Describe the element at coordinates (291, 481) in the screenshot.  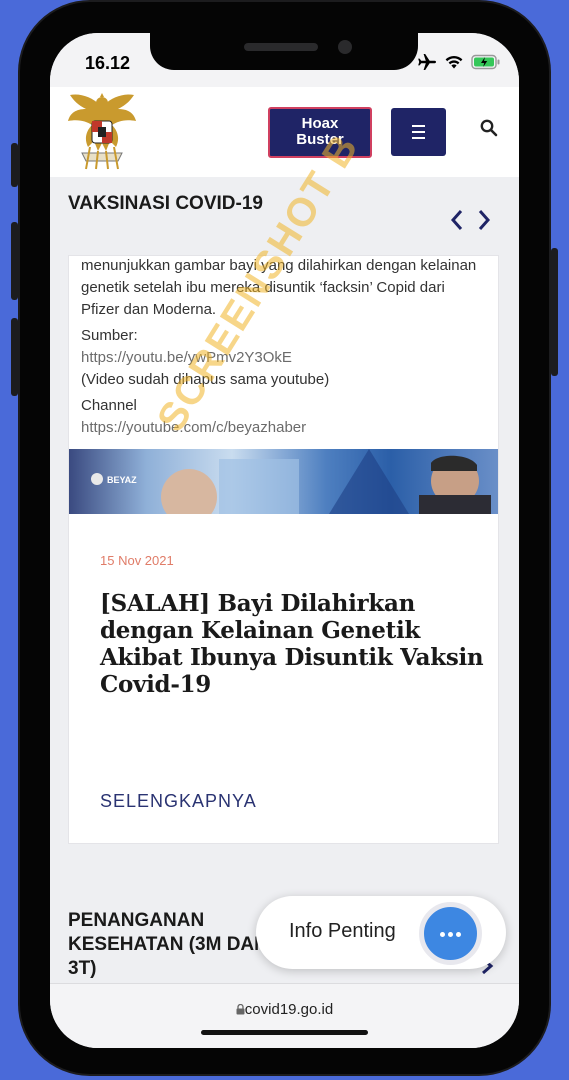
I see `article-image-graphic: BEYAZ` at that location.